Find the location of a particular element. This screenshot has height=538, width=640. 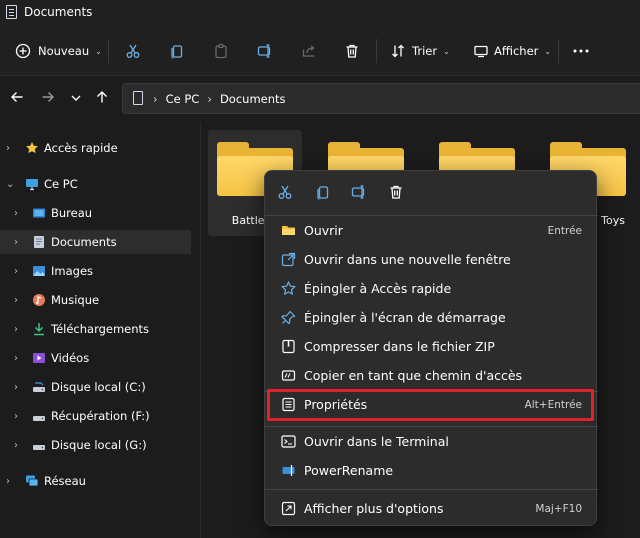

menu-item-label: Ouvrir dans une nouvelle fenêtre is located at coordinates (407, 259).